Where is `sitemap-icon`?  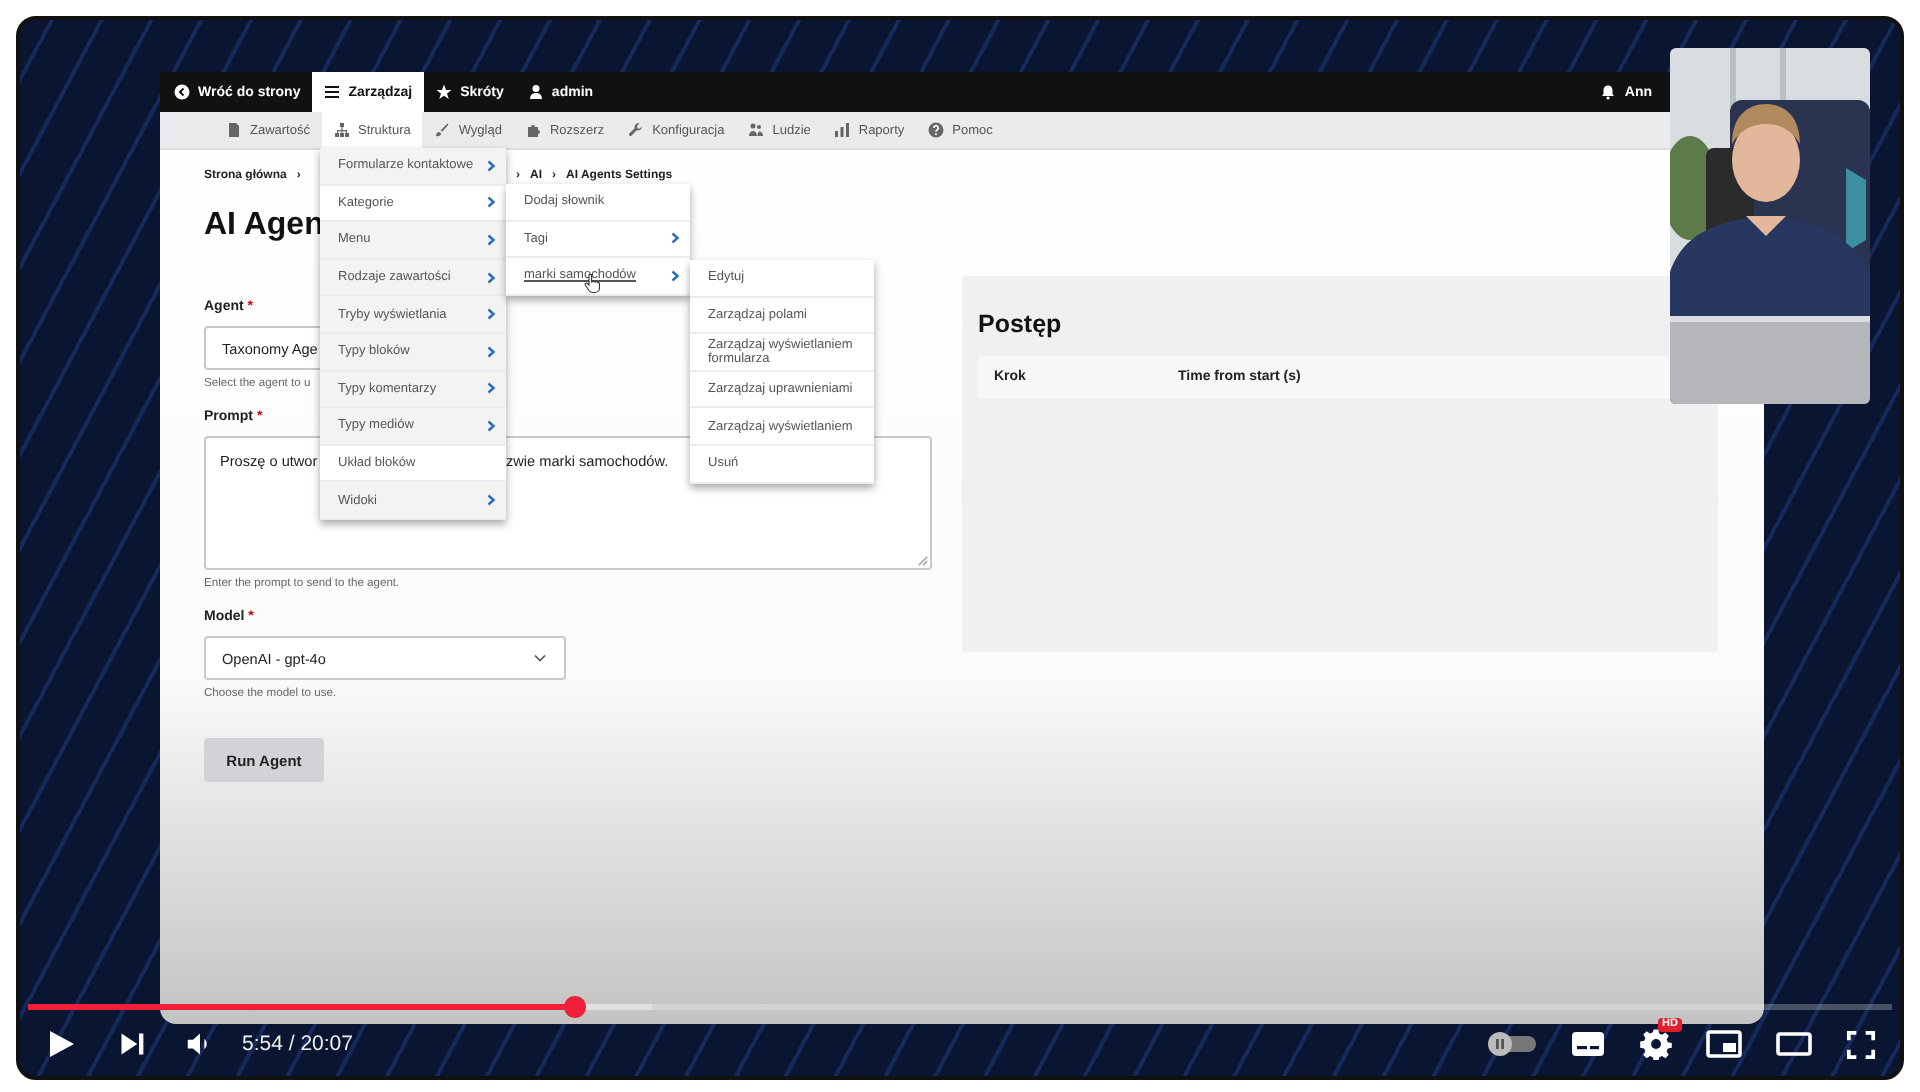 sitemap-icon is located at coordinates (341, 130).